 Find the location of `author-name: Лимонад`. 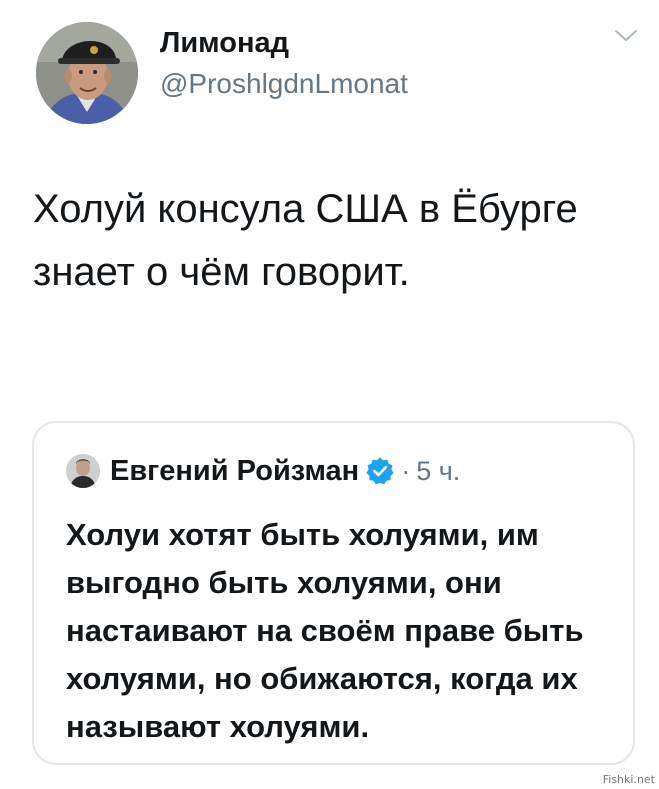

author-name: Лимонад is located at coordinates (224, 43).